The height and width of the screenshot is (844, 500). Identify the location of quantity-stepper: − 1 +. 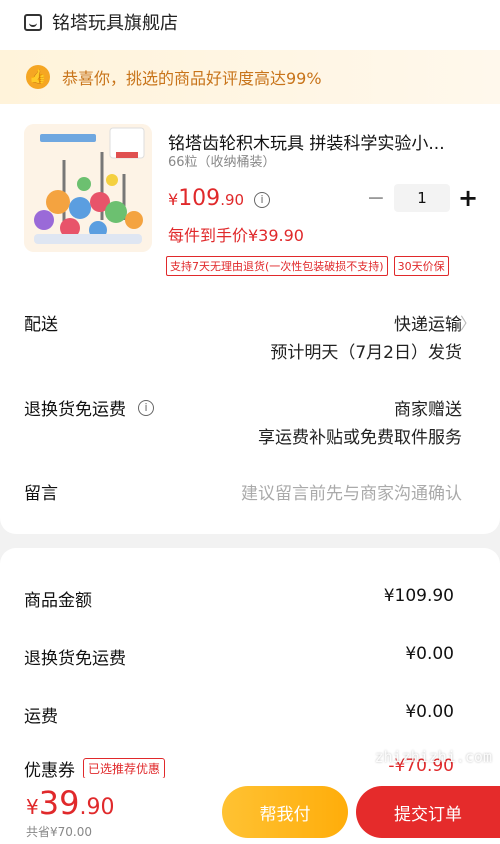
(422, 198).